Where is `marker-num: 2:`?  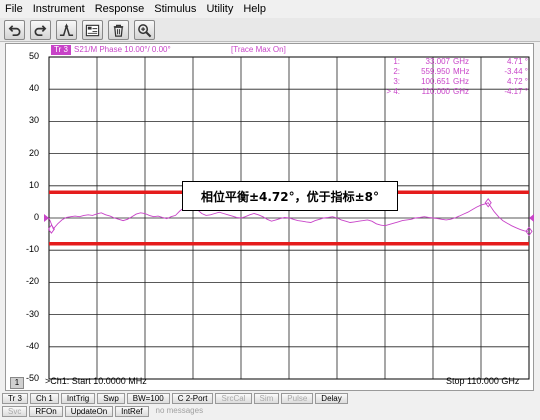
marker-num: 2: is located at coordinates (396, 71).